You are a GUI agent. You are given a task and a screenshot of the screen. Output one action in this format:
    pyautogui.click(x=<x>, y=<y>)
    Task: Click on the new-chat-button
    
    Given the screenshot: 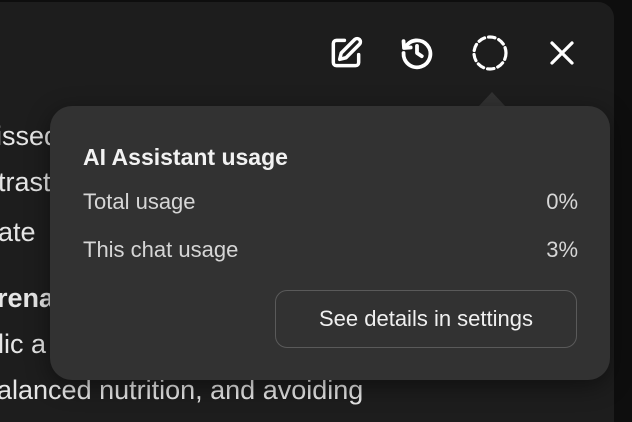 What is the action you would take?
    pyautogui.click(x=346, y=53)
    